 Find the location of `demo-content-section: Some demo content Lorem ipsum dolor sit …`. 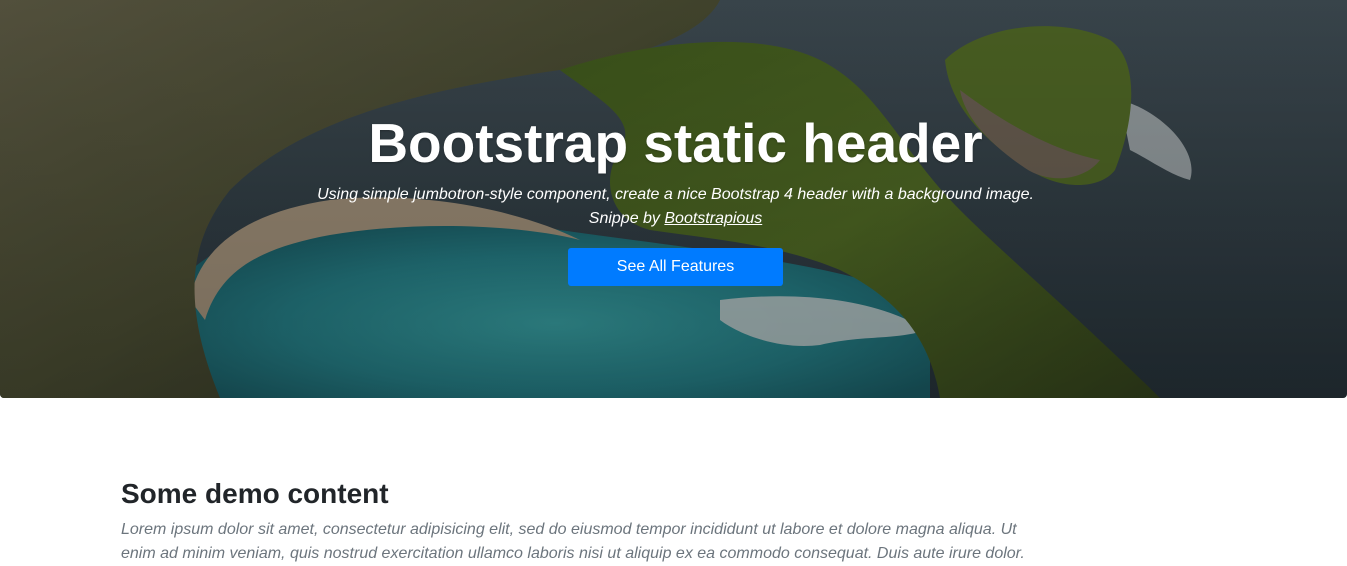

demo-content-section: Some demo content Lorem ipsum dolor sit … is located at coordinates (581, 521).